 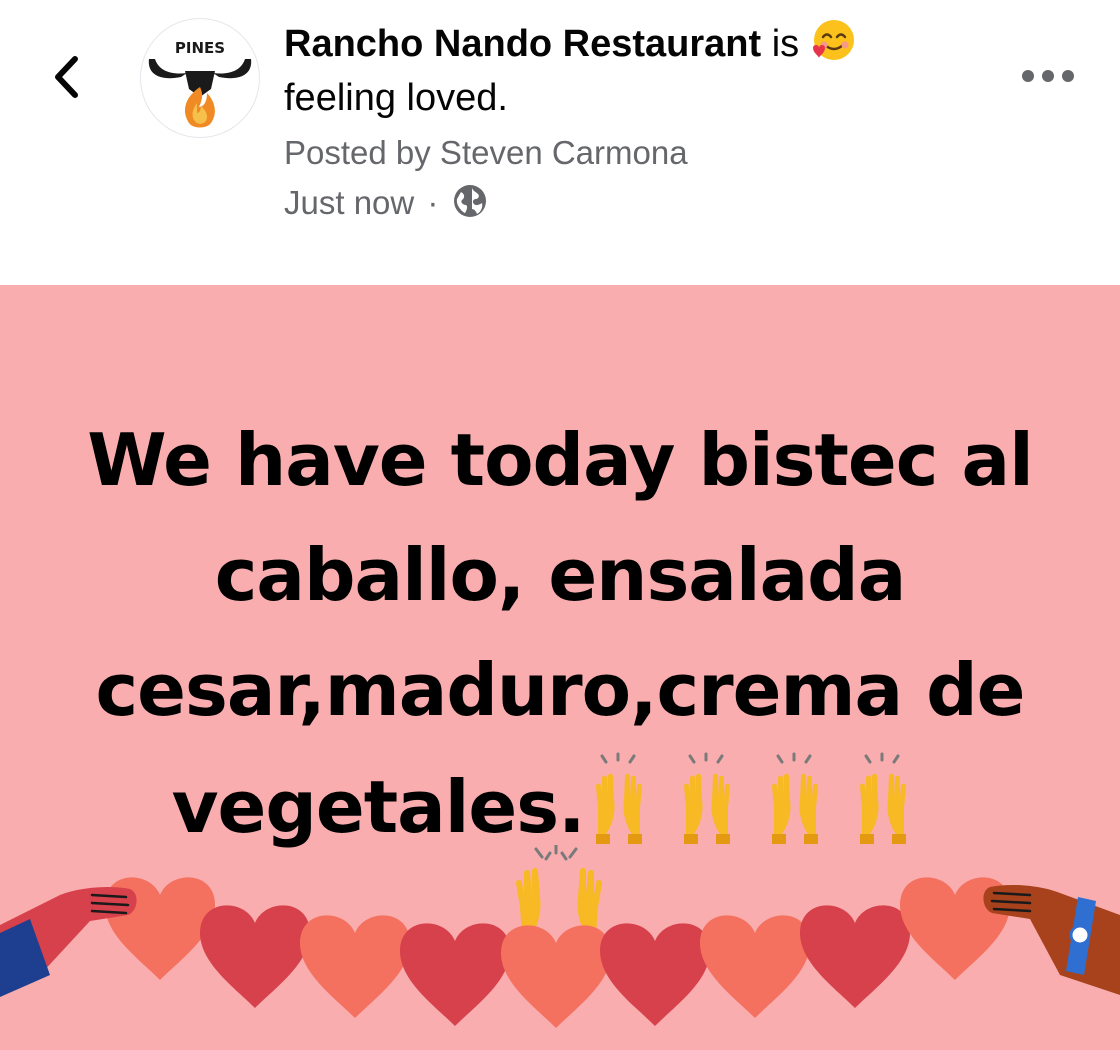 I want to click on chevron-left-icon, so click(x=66, y=77).